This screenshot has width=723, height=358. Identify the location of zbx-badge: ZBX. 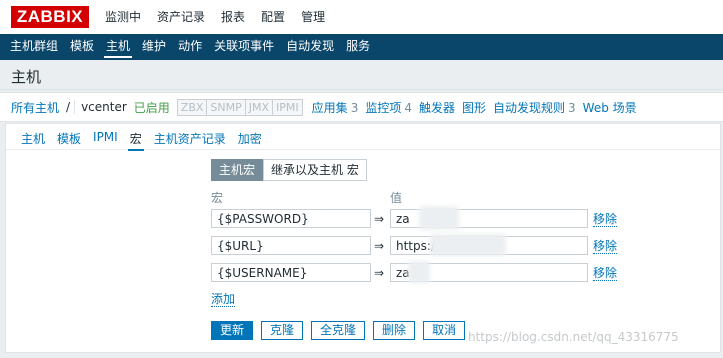
(192, 107).